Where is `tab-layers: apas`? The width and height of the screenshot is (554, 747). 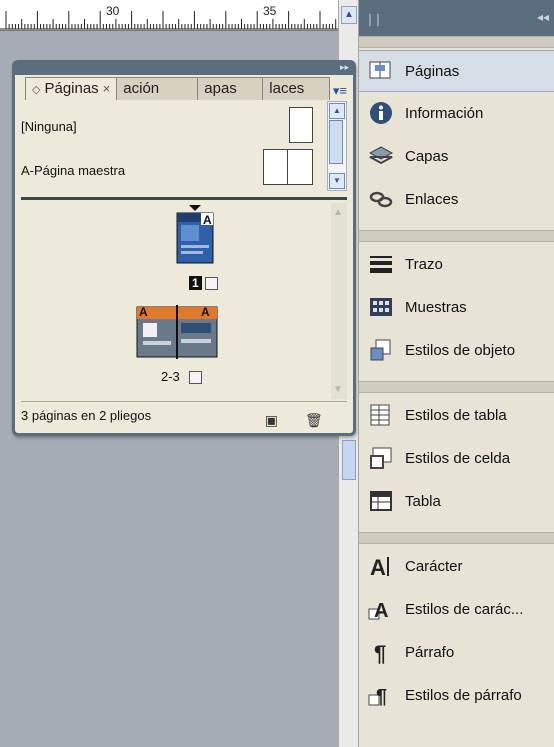
tab-layers: apas is located at coordinates (230, 88).